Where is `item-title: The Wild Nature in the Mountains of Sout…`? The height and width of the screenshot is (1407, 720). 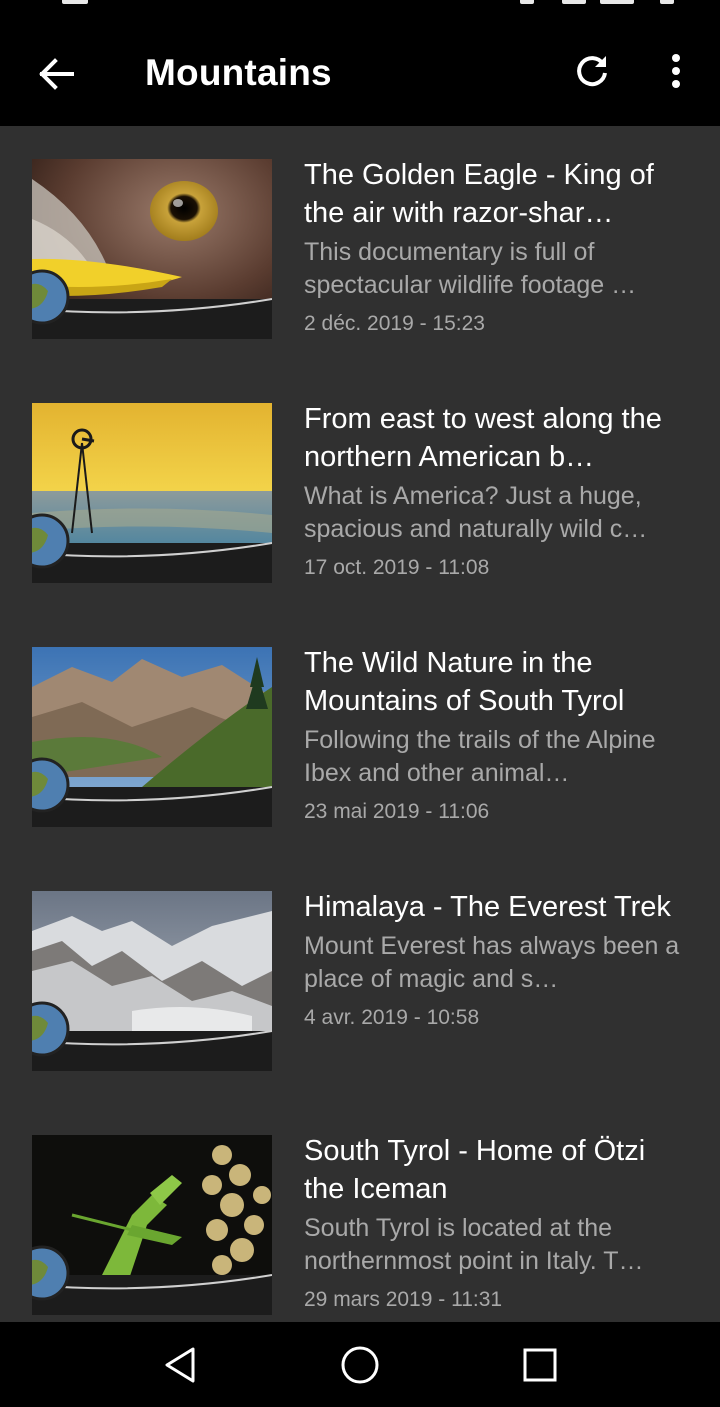 item-title: The Wild Nature in the Mountains of Sout… is located at coordinates (464, 682).